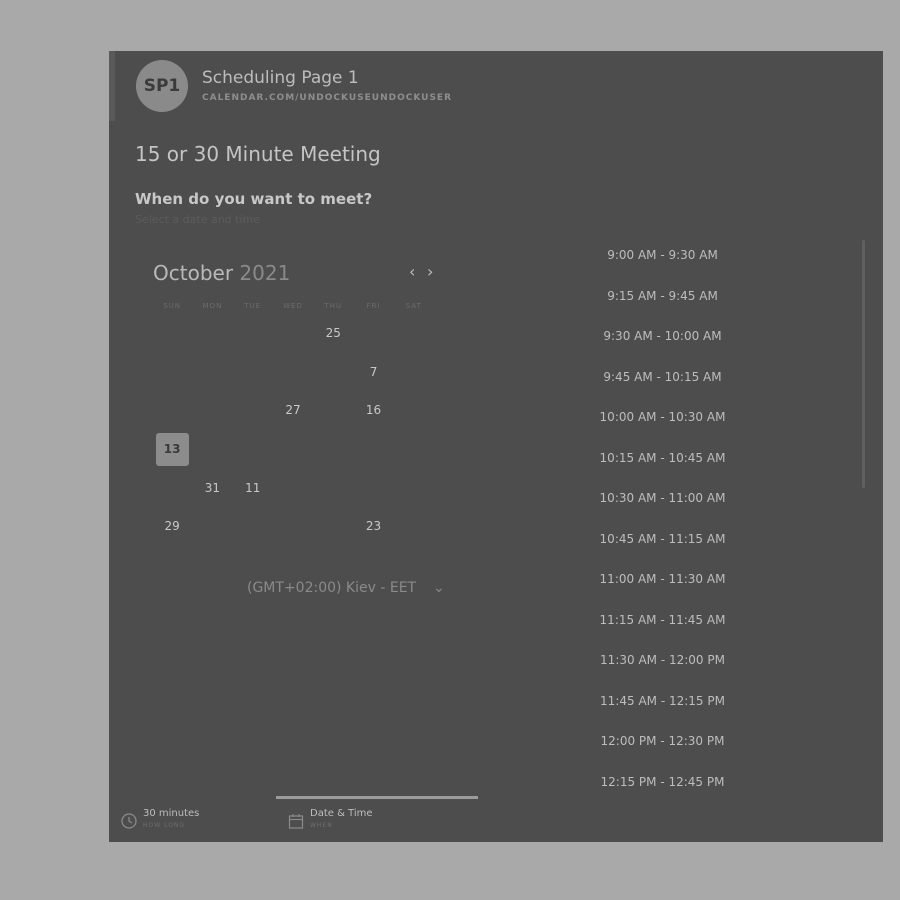 The height and width of the screenshot is (900, 900). I want to click on calendar-day-number: 31, so click(212, 487).